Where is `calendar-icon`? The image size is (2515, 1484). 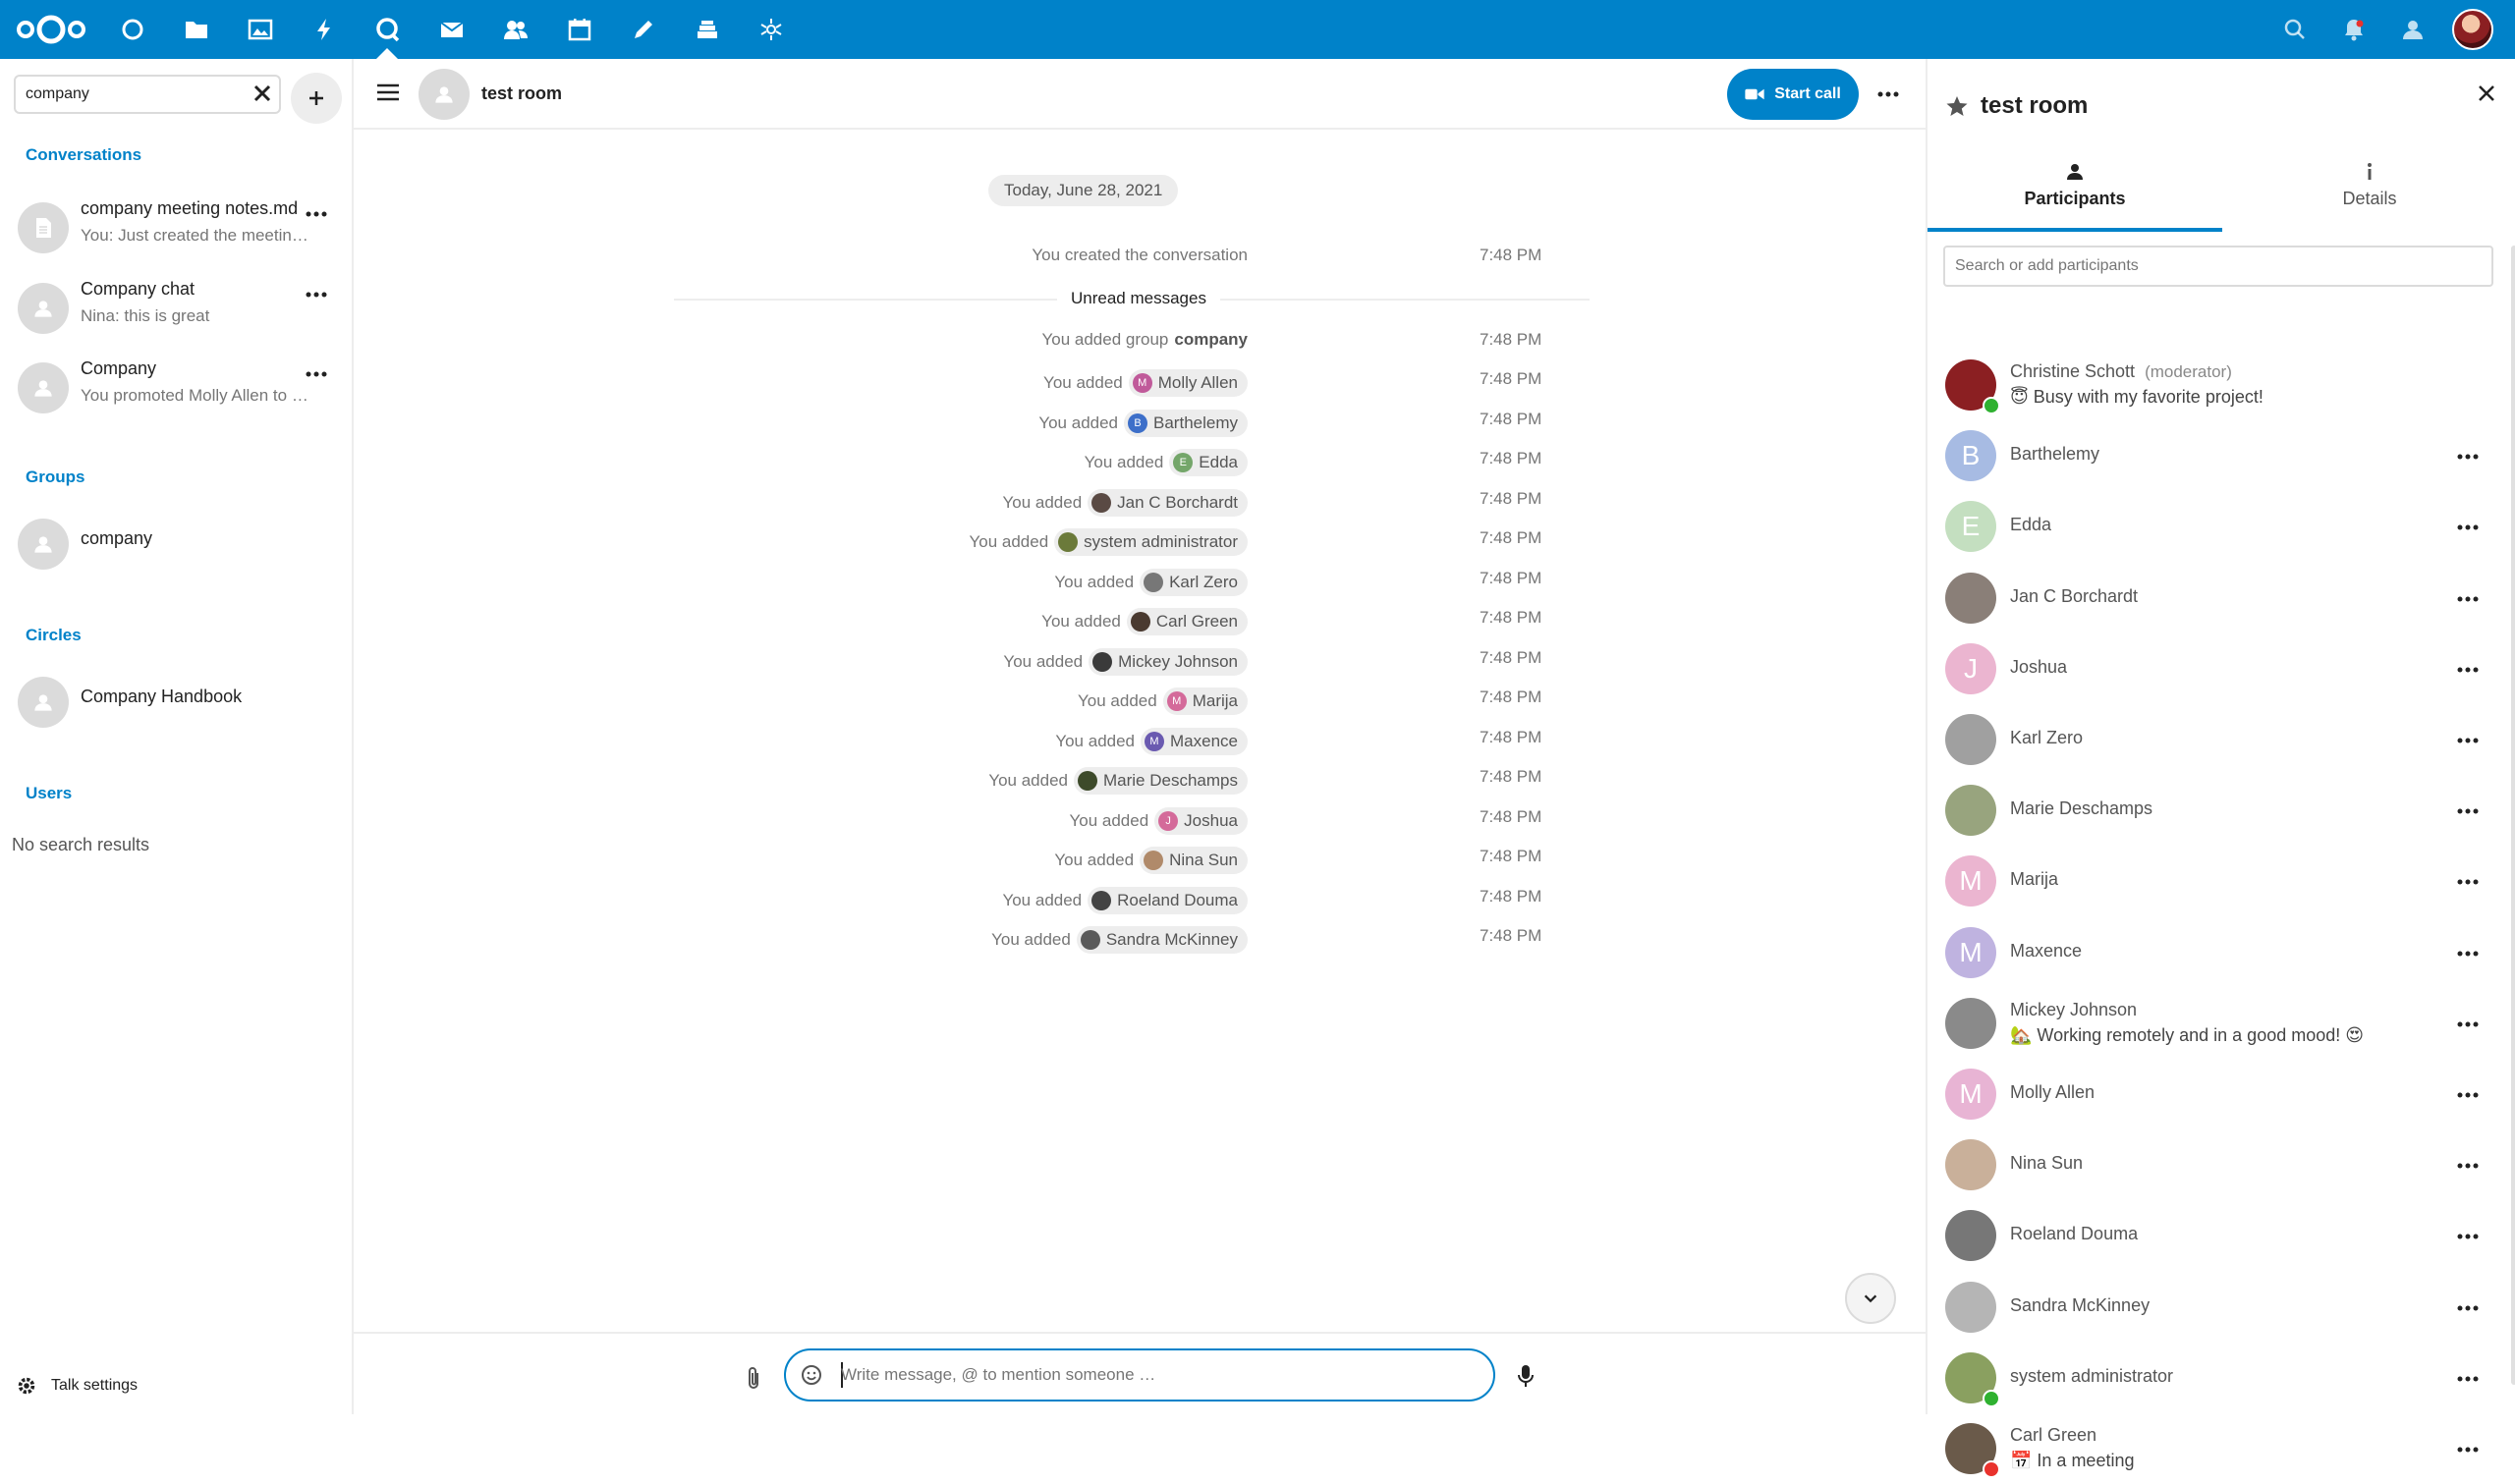 calendar-icon is located at coordinates (579, 29).